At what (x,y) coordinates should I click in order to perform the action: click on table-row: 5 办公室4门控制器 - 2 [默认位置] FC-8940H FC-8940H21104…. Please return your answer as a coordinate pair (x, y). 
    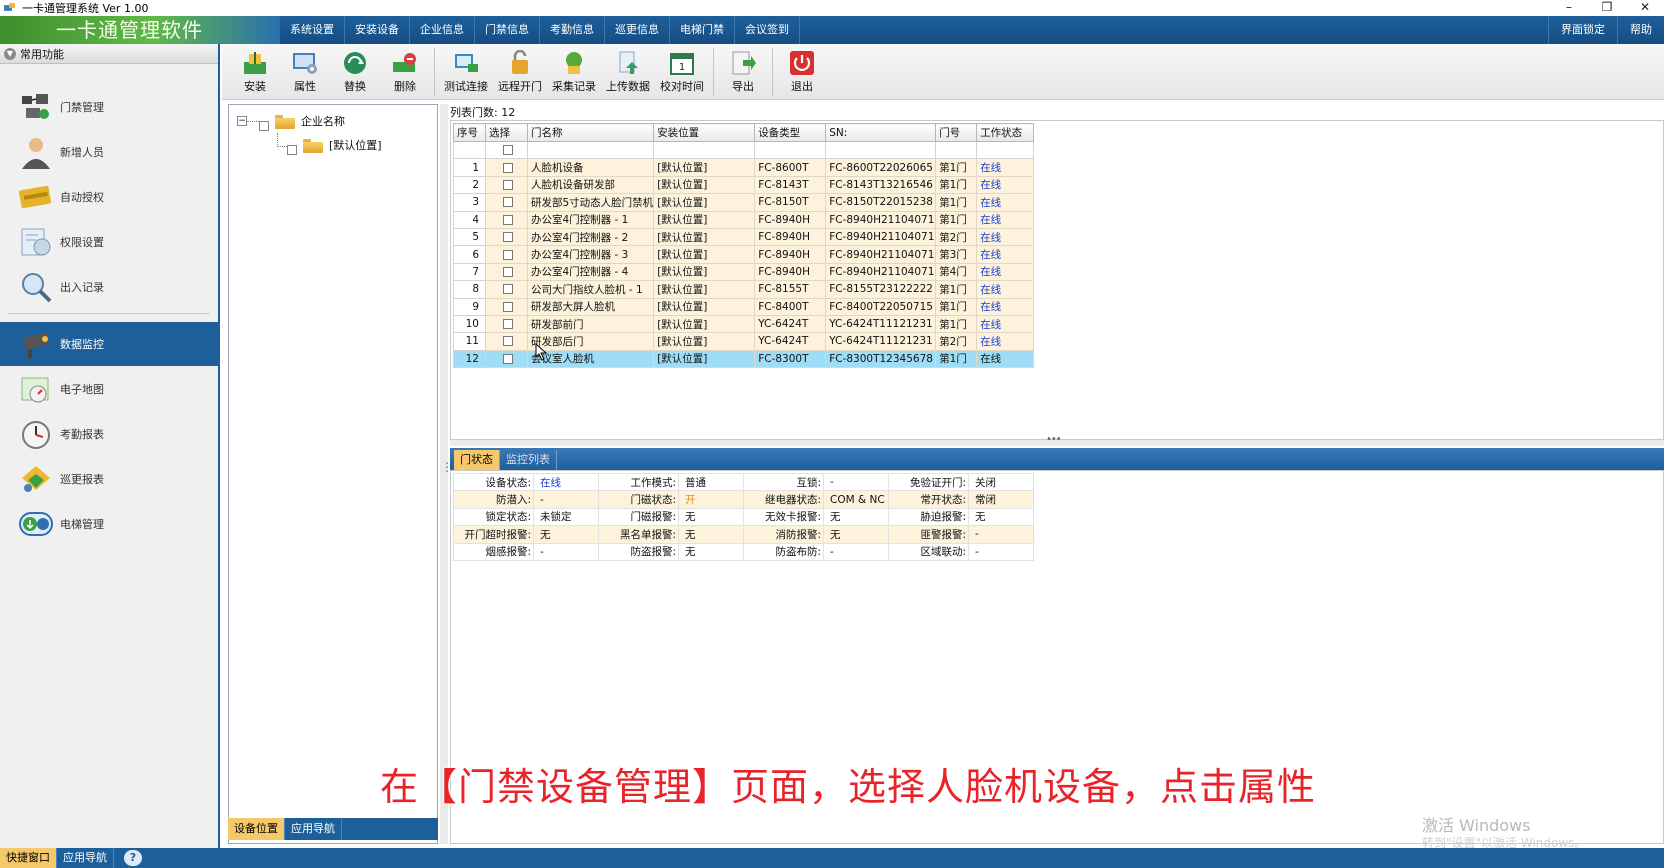
    Looking at the image, I should click on (744, 237).